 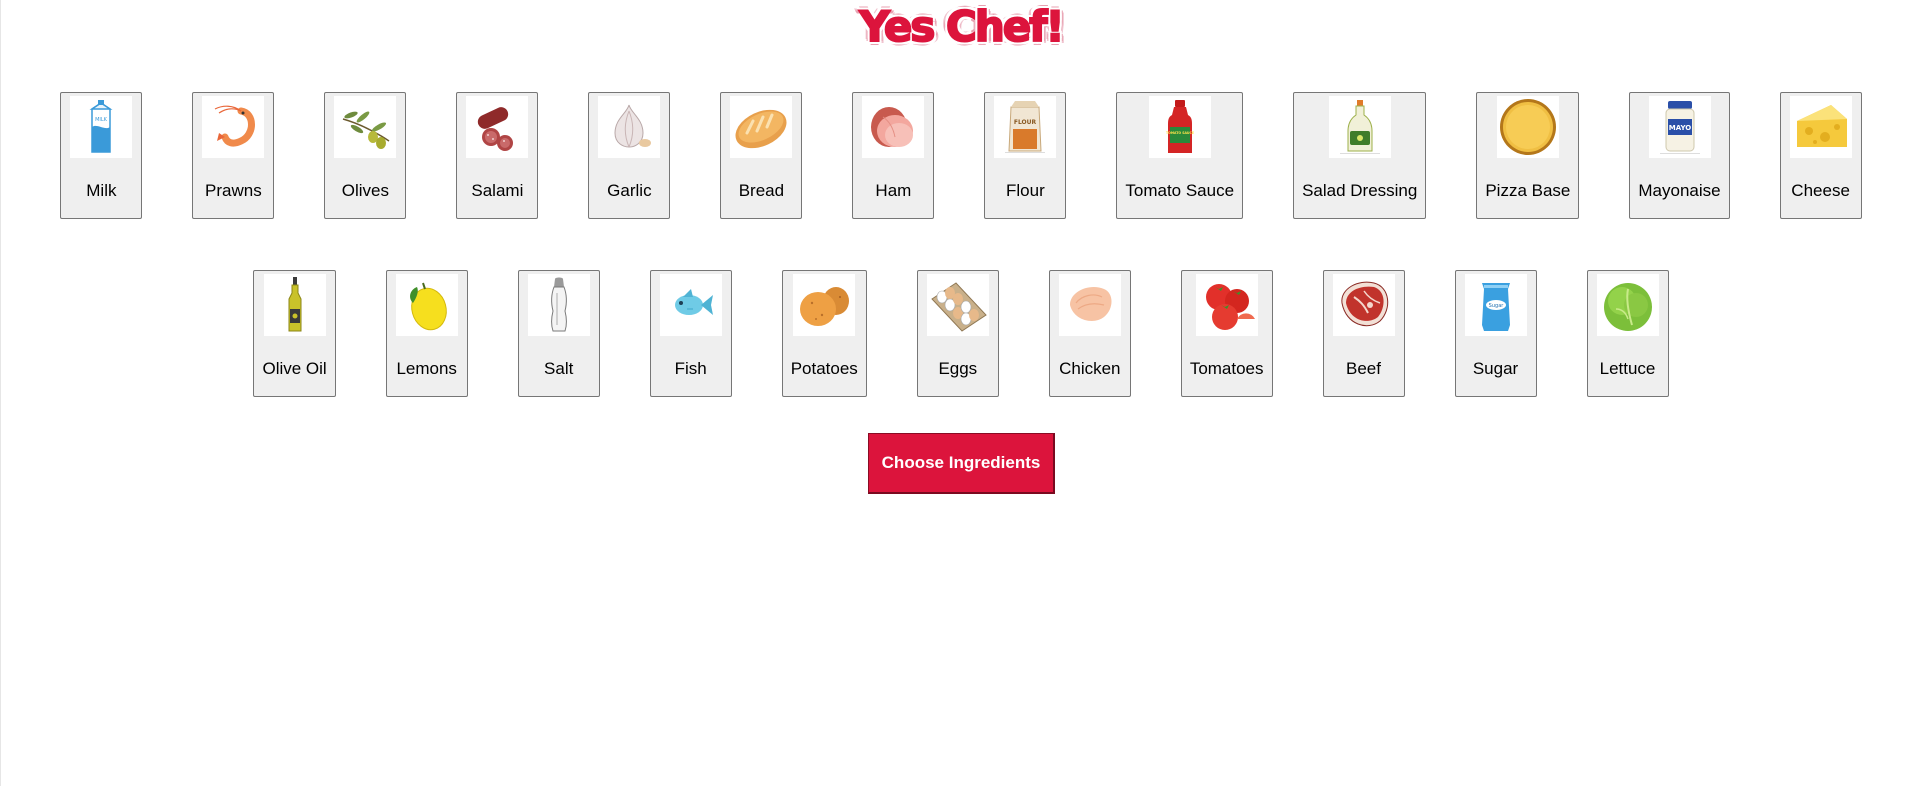 I want to click on svg-text: Sugar, so click(x=1496, y=306).